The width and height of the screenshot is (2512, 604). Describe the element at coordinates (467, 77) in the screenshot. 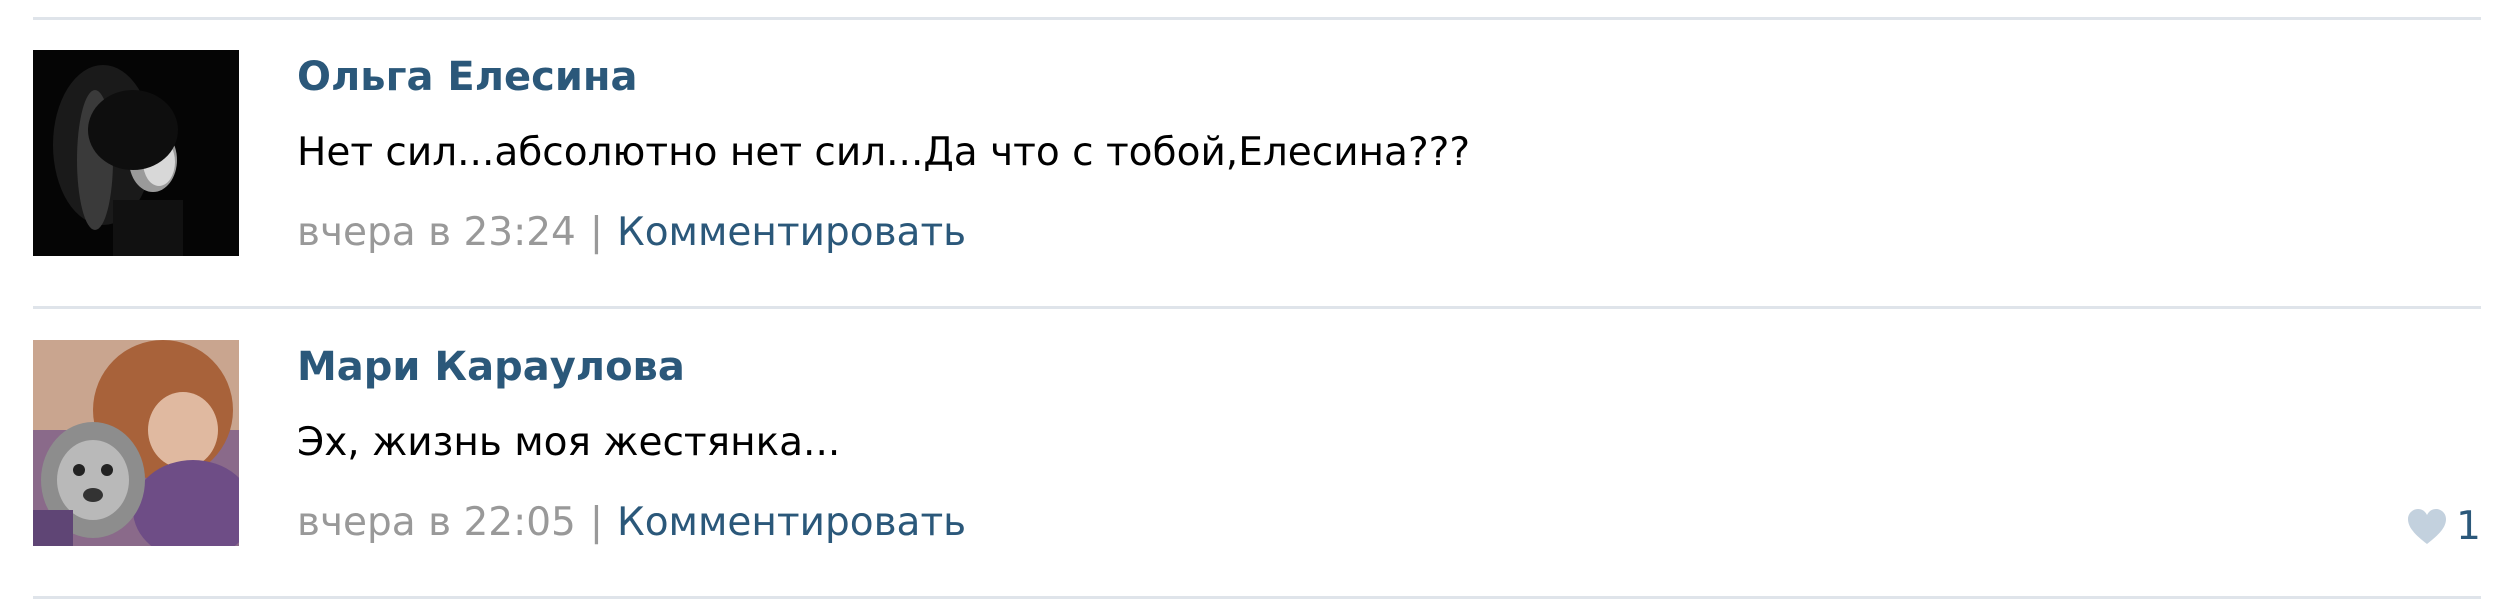

I see `author-name: Ольга Елесина` at that location.